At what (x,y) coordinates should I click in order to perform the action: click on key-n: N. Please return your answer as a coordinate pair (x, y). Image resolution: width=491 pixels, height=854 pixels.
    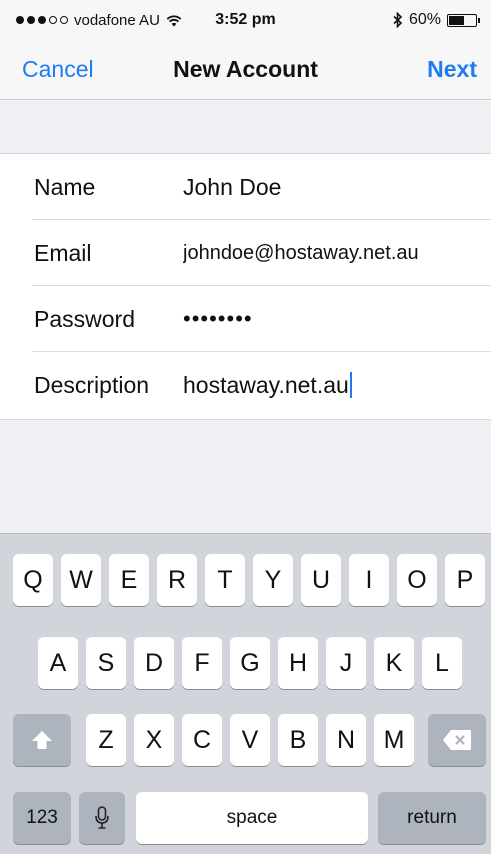
    Looking at the image, I should click on (346, 740).